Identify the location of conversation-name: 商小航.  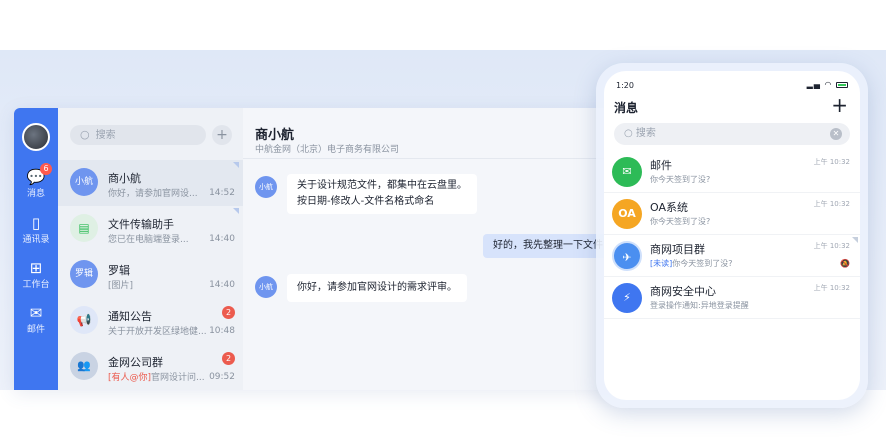
(124, 178).